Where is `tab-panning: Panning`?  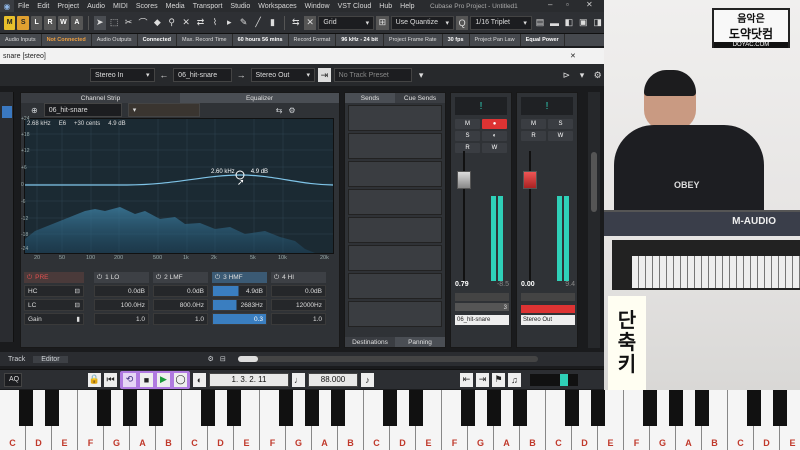 tab-panning: Panning is located at coordinates (420, 342).